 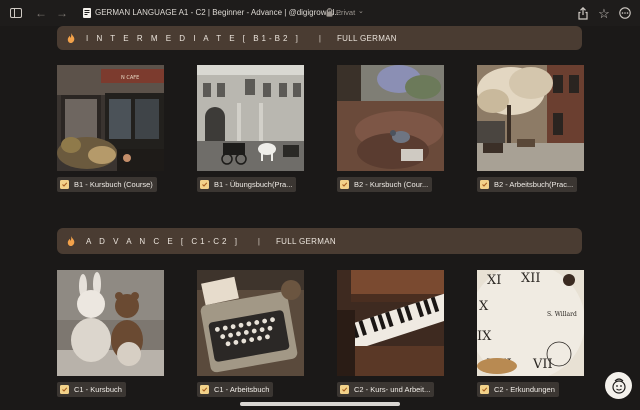 What do you see at coordinates (320, 404) in the screenshot?
I see `home-indicator` at bounding box center [320, 404].